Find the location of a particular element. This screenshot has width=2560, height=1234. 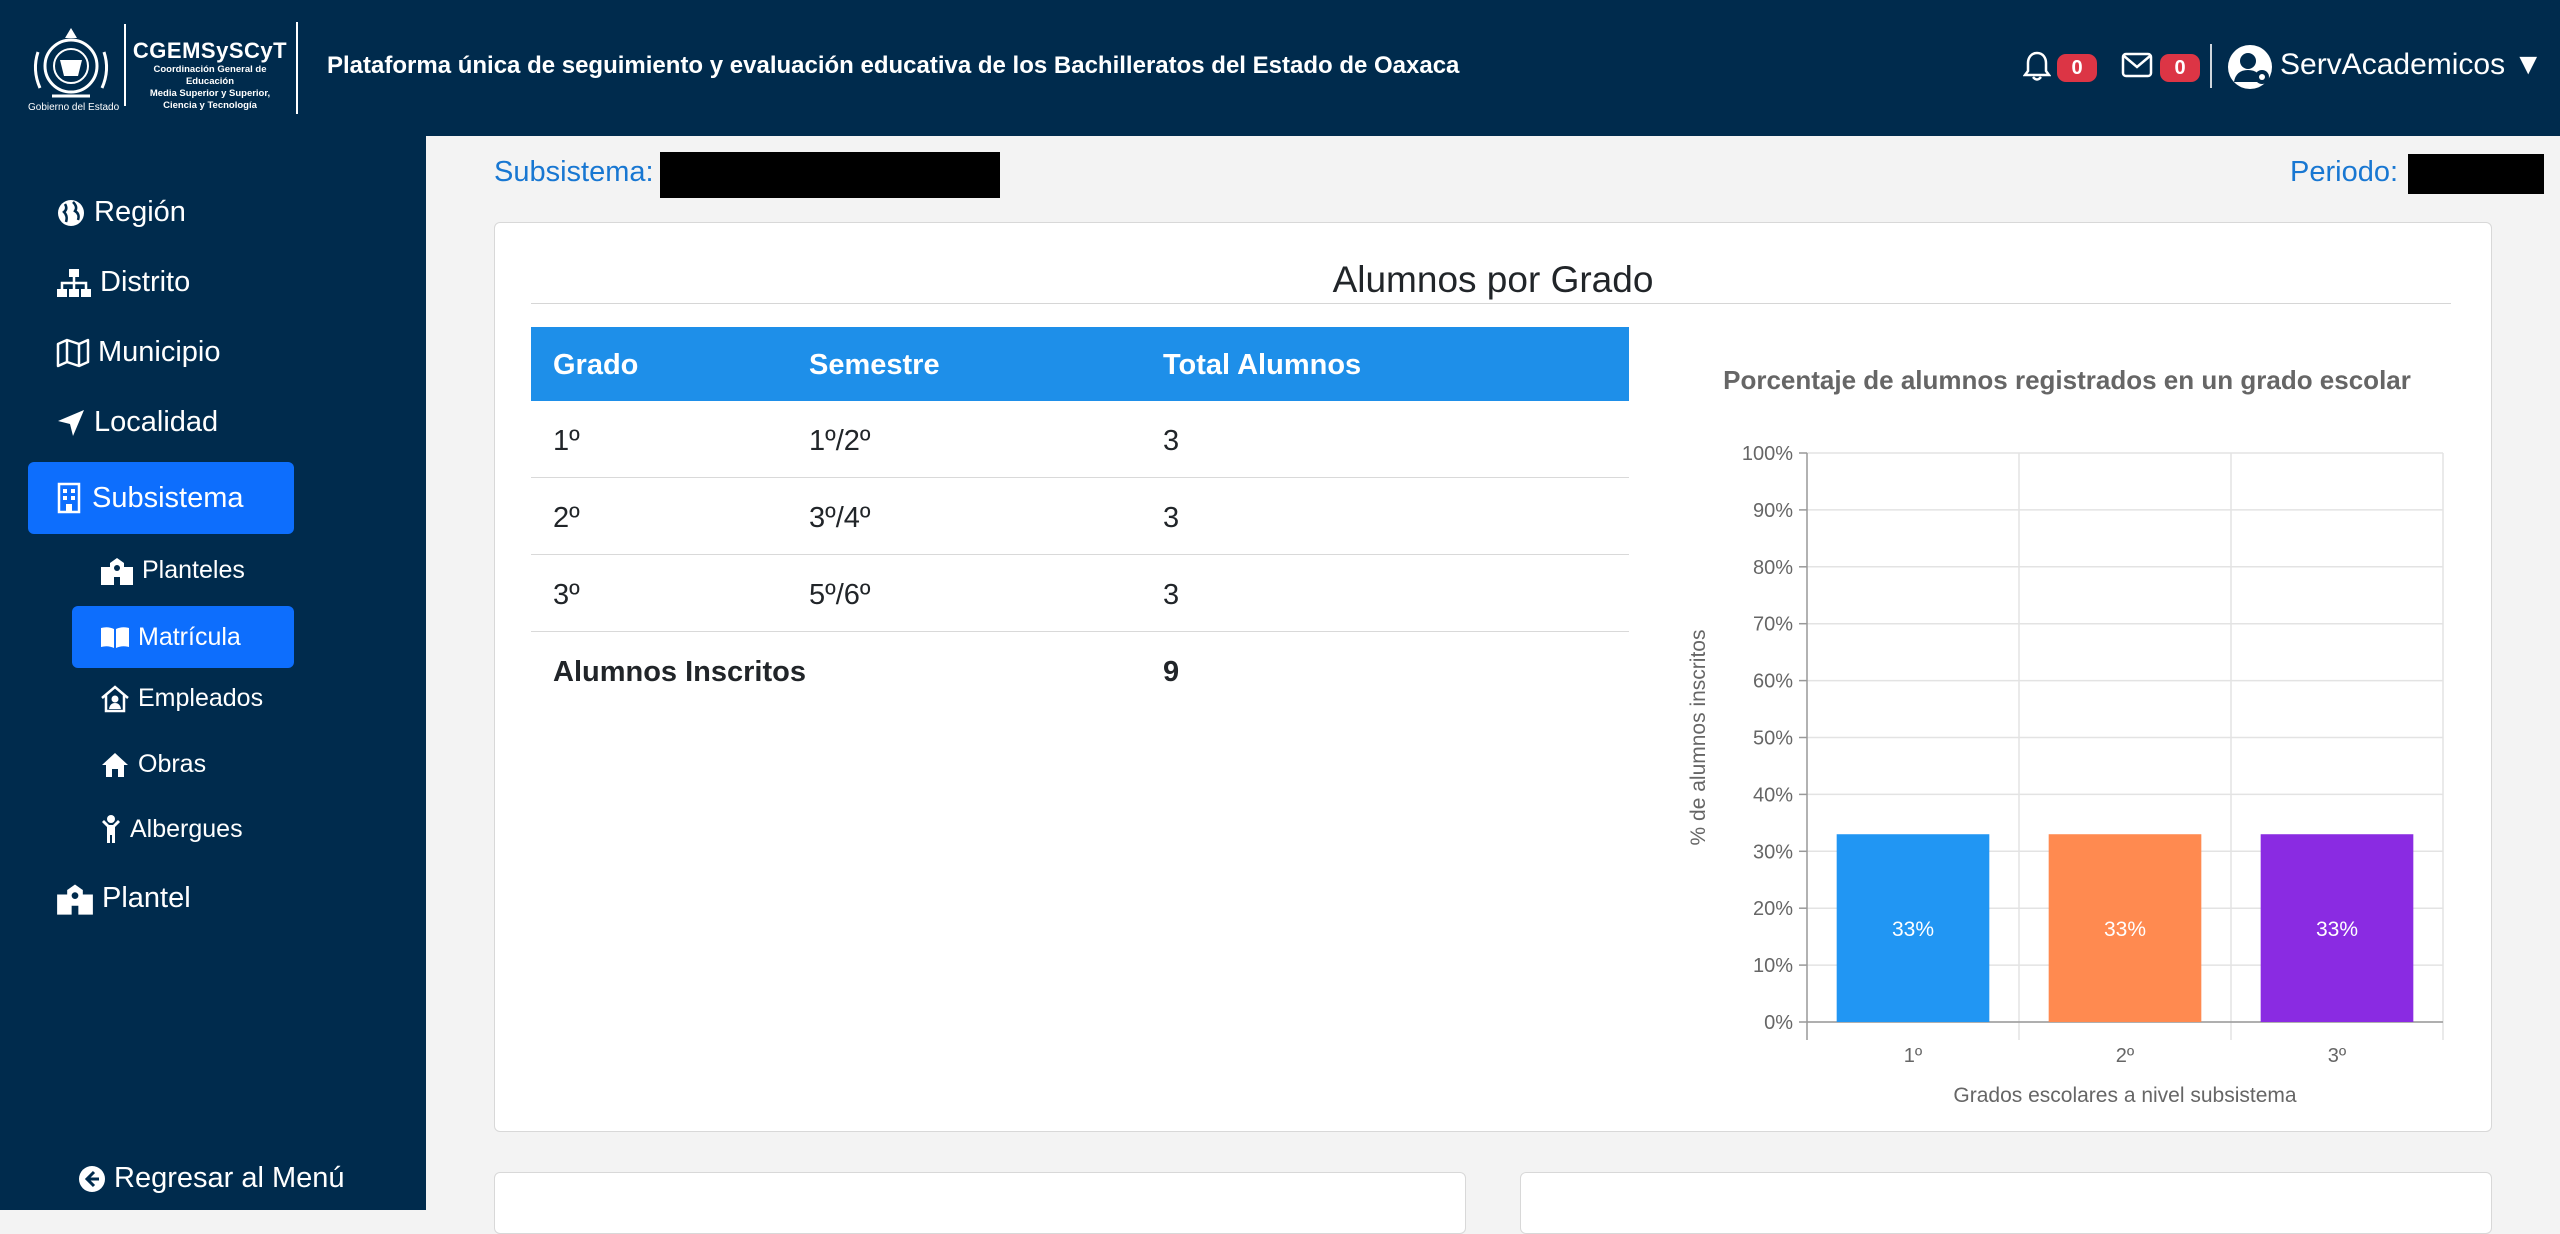

y-tick-label: 50% is located at coordinates (1773, 739).